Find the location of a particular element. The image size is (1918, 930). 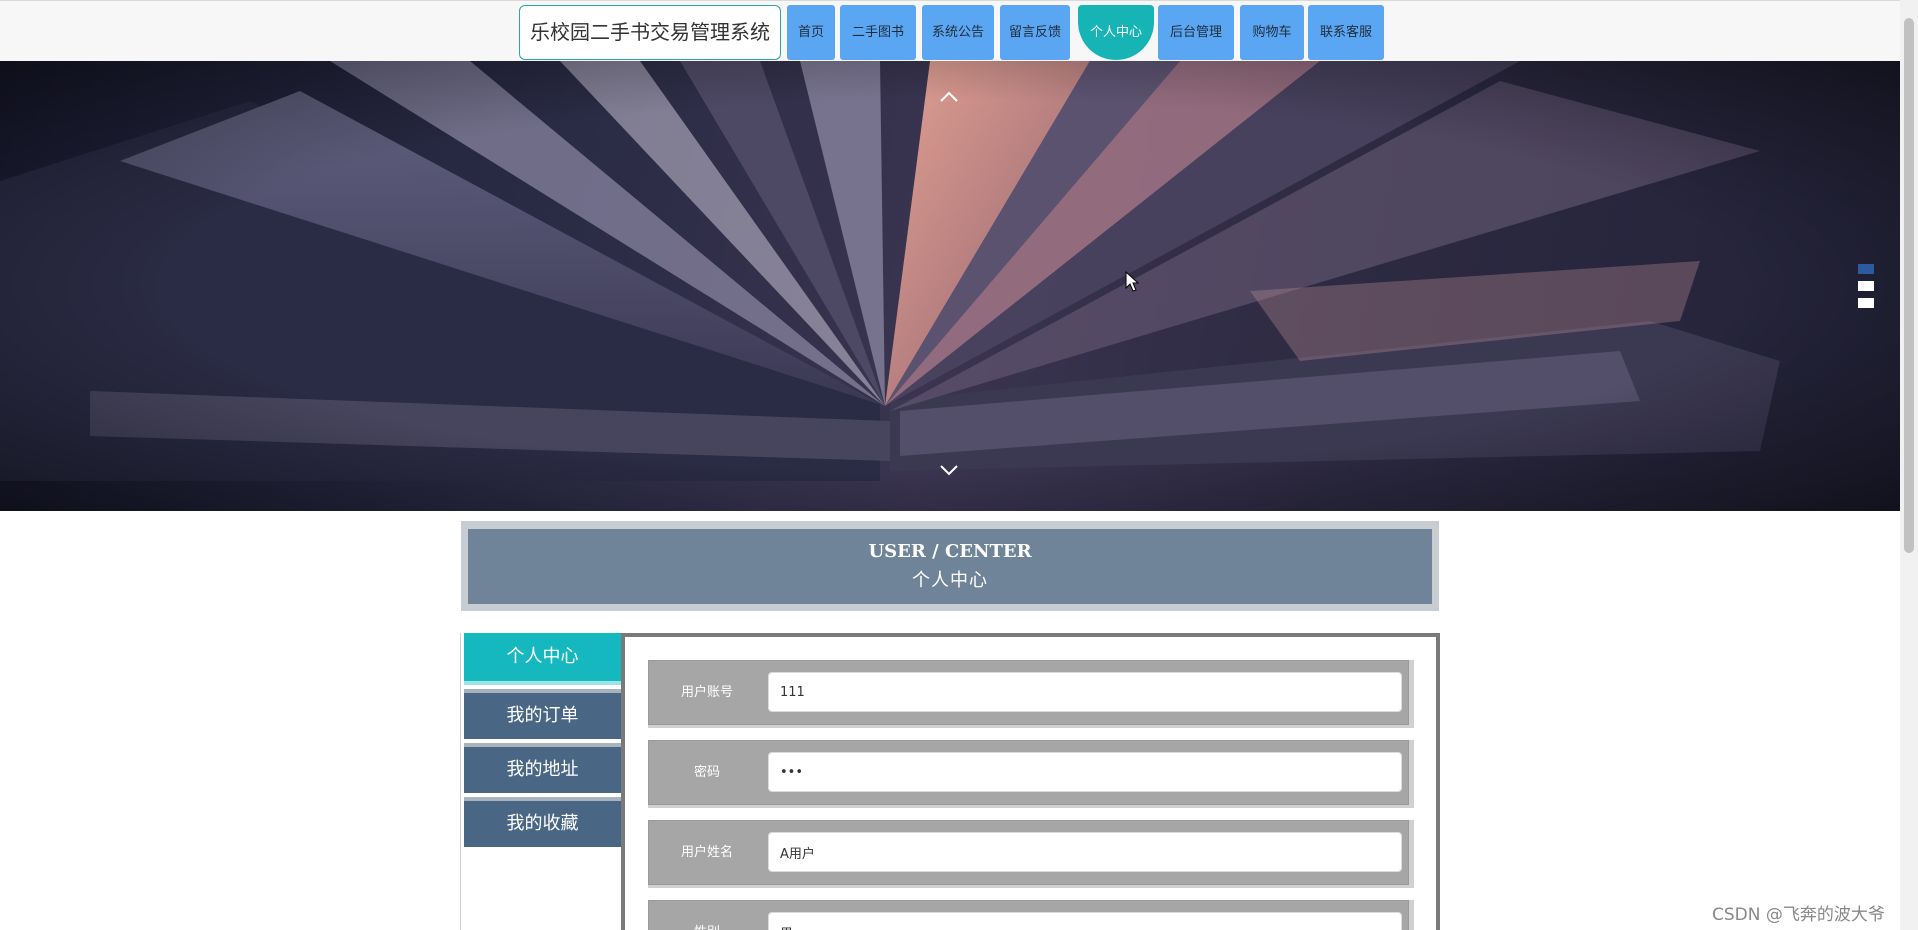

csdn-watermark: CSDN @飞奔的波大爷 is located at coordinates (1798, 915).